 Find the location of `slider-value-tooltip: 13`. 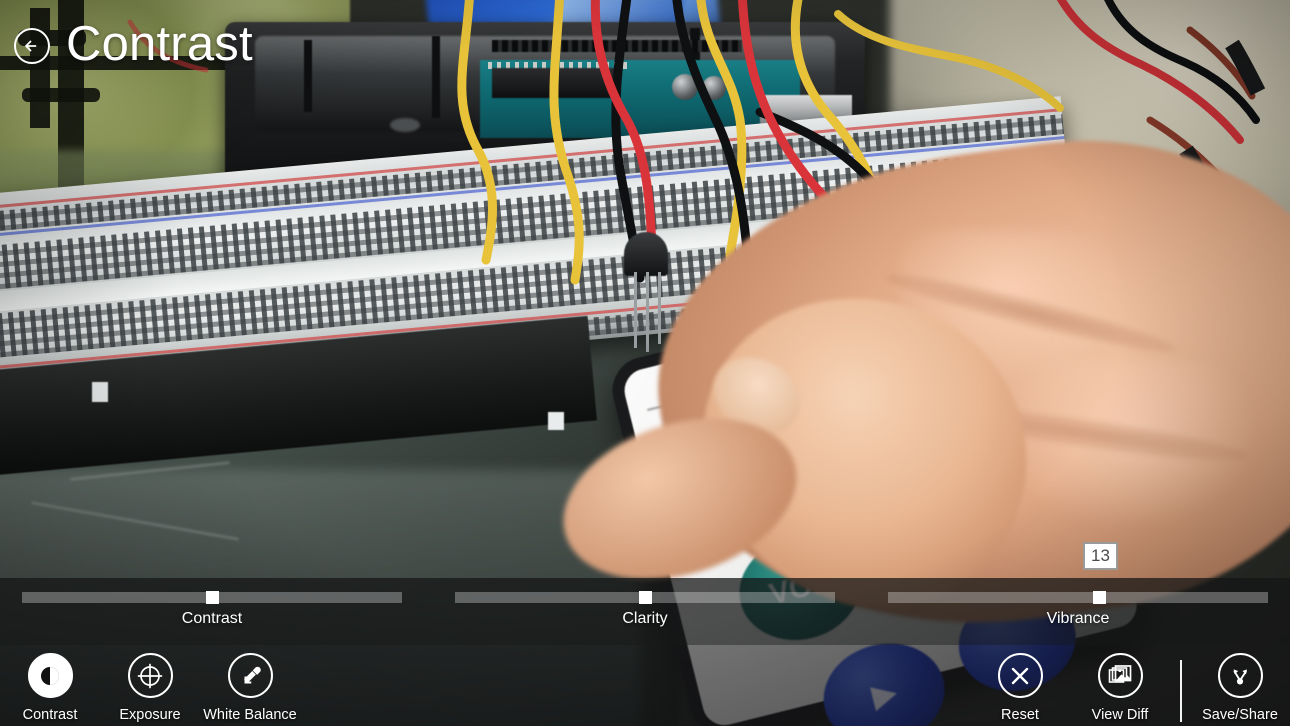

slider-value-tooltip: 13 is located at coordinates (1100, 556).